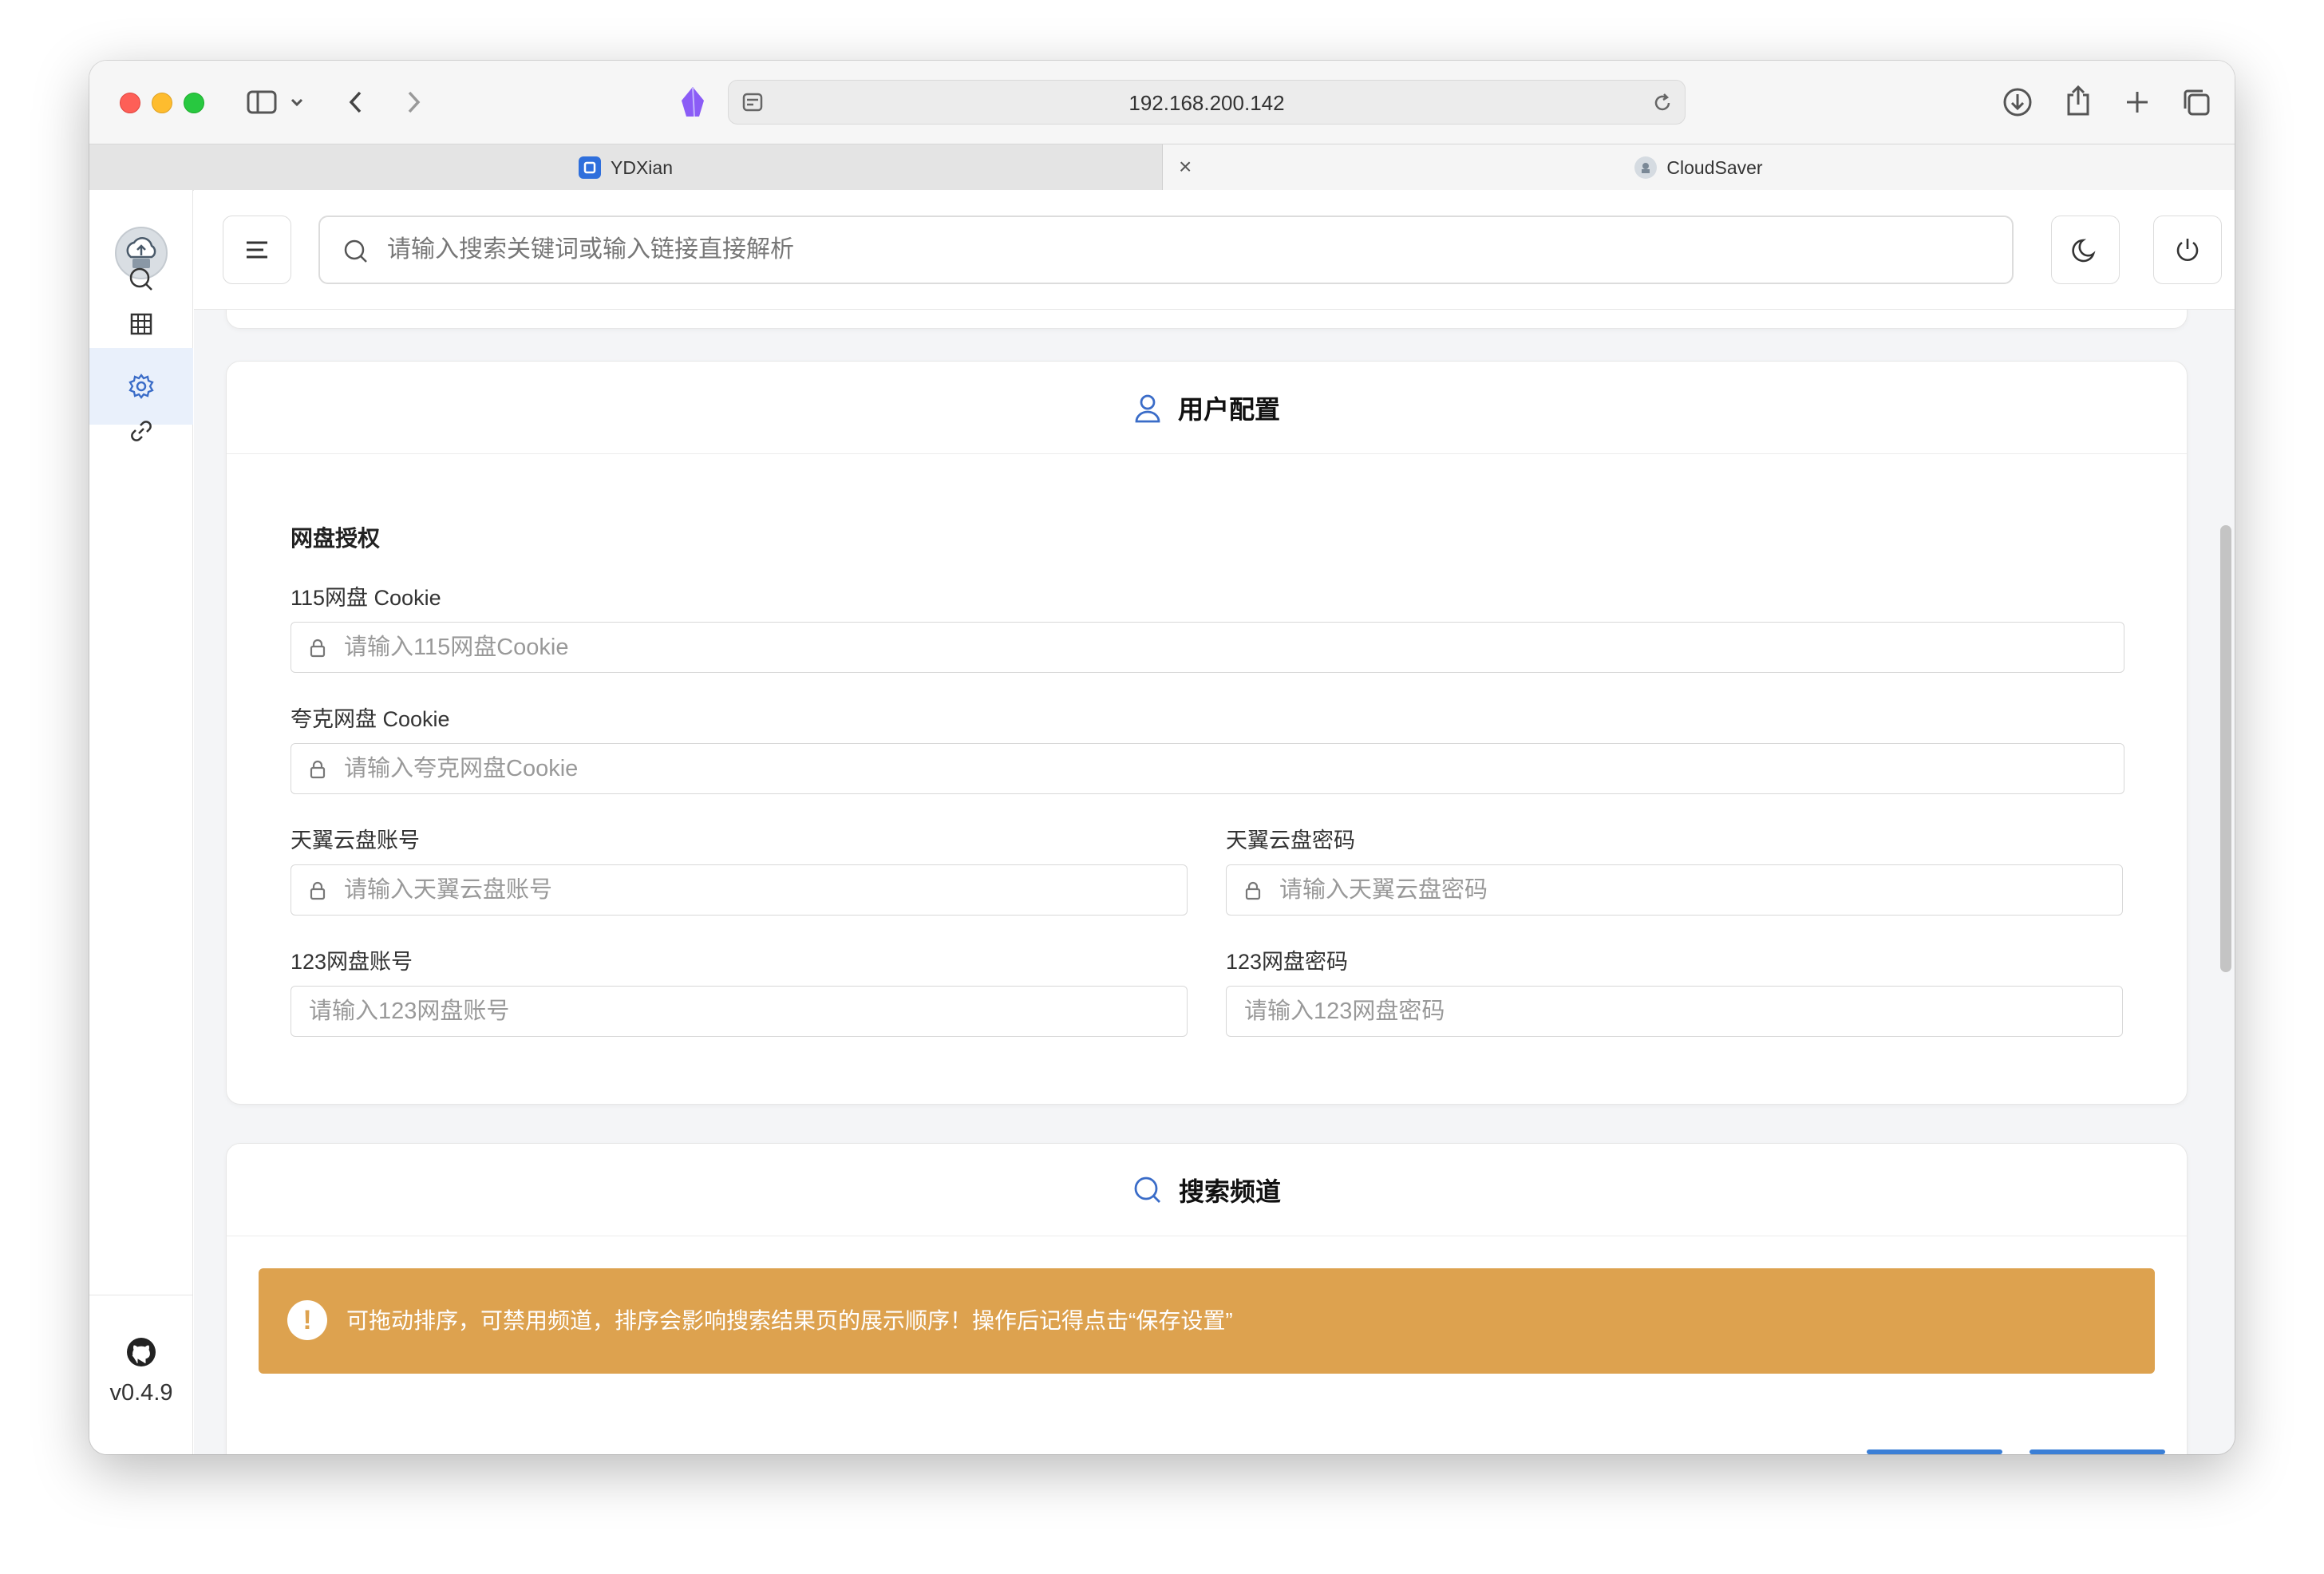  What do you see at coordinates (1207, 768) in the screenshot?
I see `quark-cookie-input: 请输入夸克网盘Cookie` at bounding box center [1207, 768].